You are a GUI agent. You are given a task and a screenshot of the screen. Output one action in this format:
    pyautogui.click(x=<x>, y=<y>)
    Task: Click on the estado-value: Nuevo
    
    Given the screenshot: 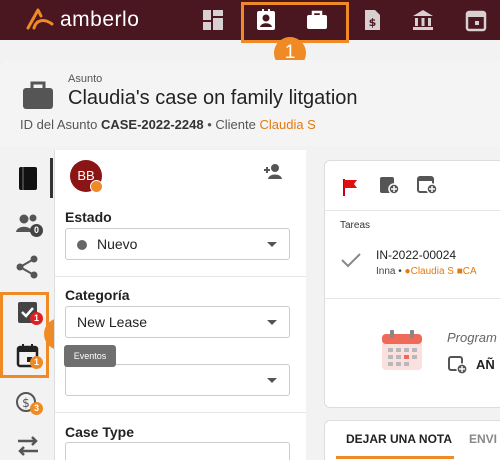 What is the action you would take?
    pyautogui.click(x=117, y=244)
    